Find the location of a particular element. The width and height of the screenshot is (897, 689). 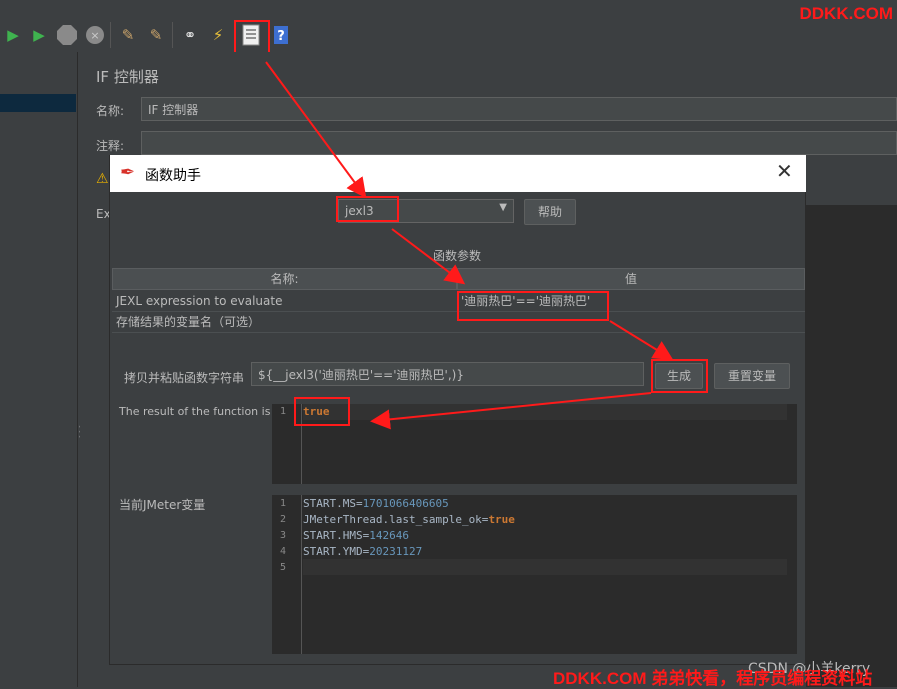

footer-watermark: DDKK.COM 弟弟快看，程序员编程资料站 is located at coordinates (713, 678).